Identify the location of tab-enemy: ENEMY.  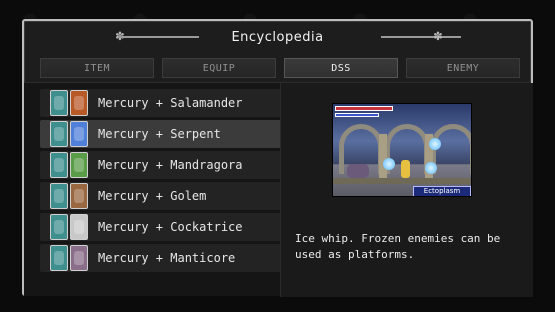
(463, 68).